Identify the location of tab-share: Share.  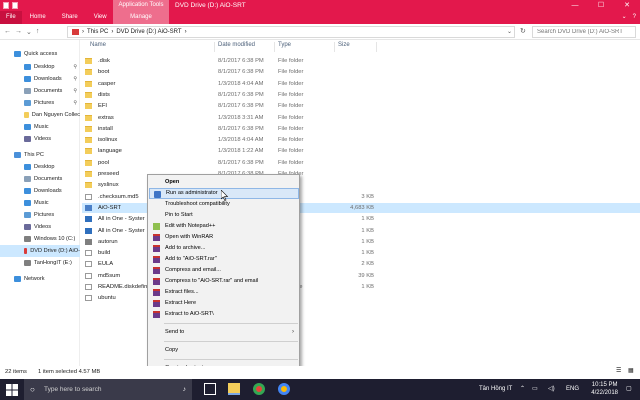
(70, 17).